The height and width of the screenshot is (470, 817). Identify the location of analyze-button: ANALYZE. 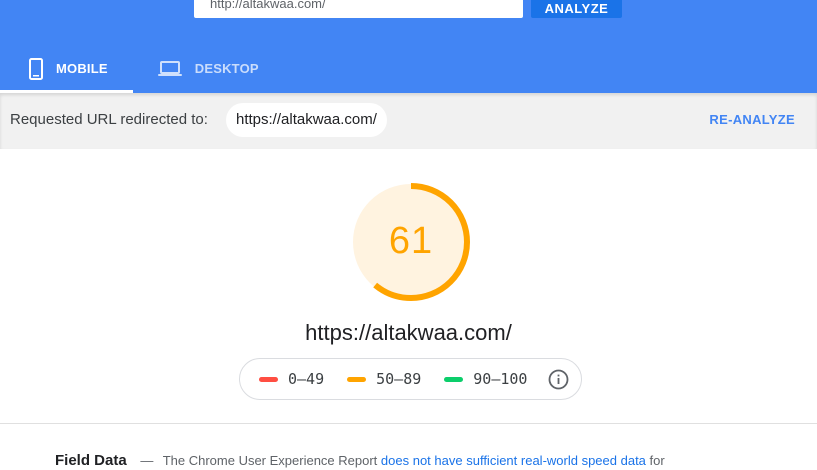
(576, 9).